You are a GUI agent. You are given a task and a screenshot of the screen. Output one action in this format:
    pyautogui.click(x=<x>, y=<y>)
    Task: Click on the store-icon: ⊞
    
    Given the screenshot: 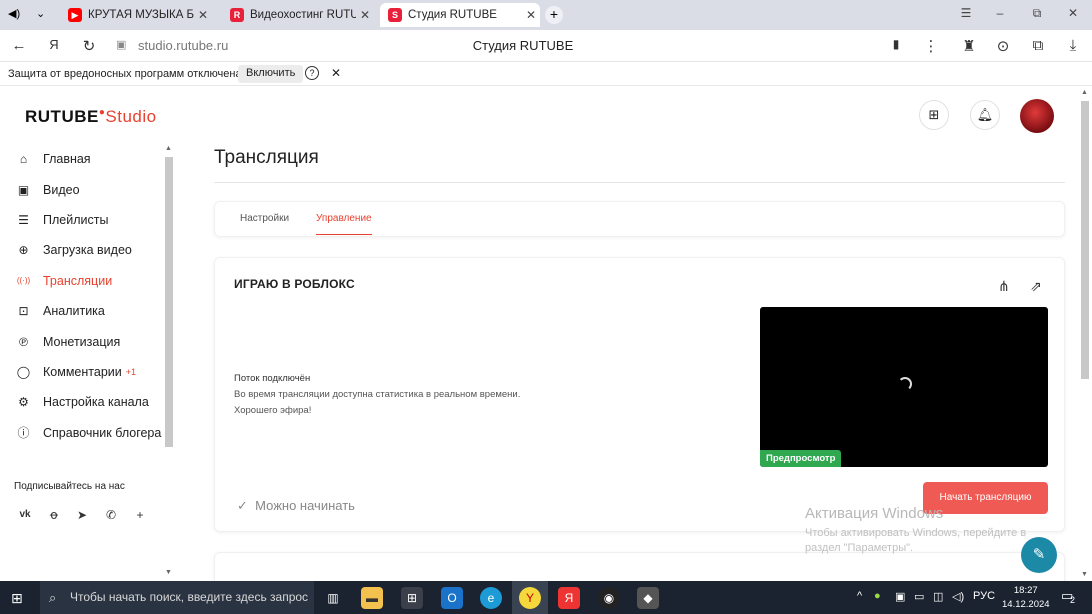 What is the action you would take?
    pyautogui.click(x=412, y=598)
    